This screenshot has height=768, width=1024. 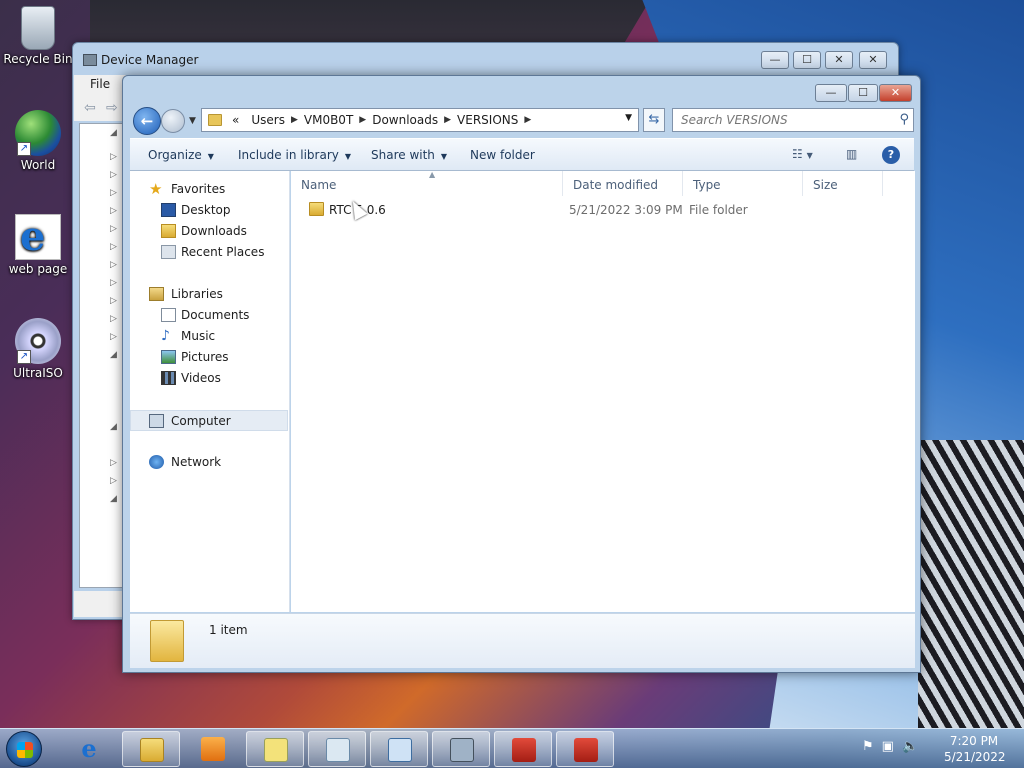 What do you see at coordinates (209, 315) in the screenshot?
I see `nav-documents: Documents` at bounding box center [209, 315].